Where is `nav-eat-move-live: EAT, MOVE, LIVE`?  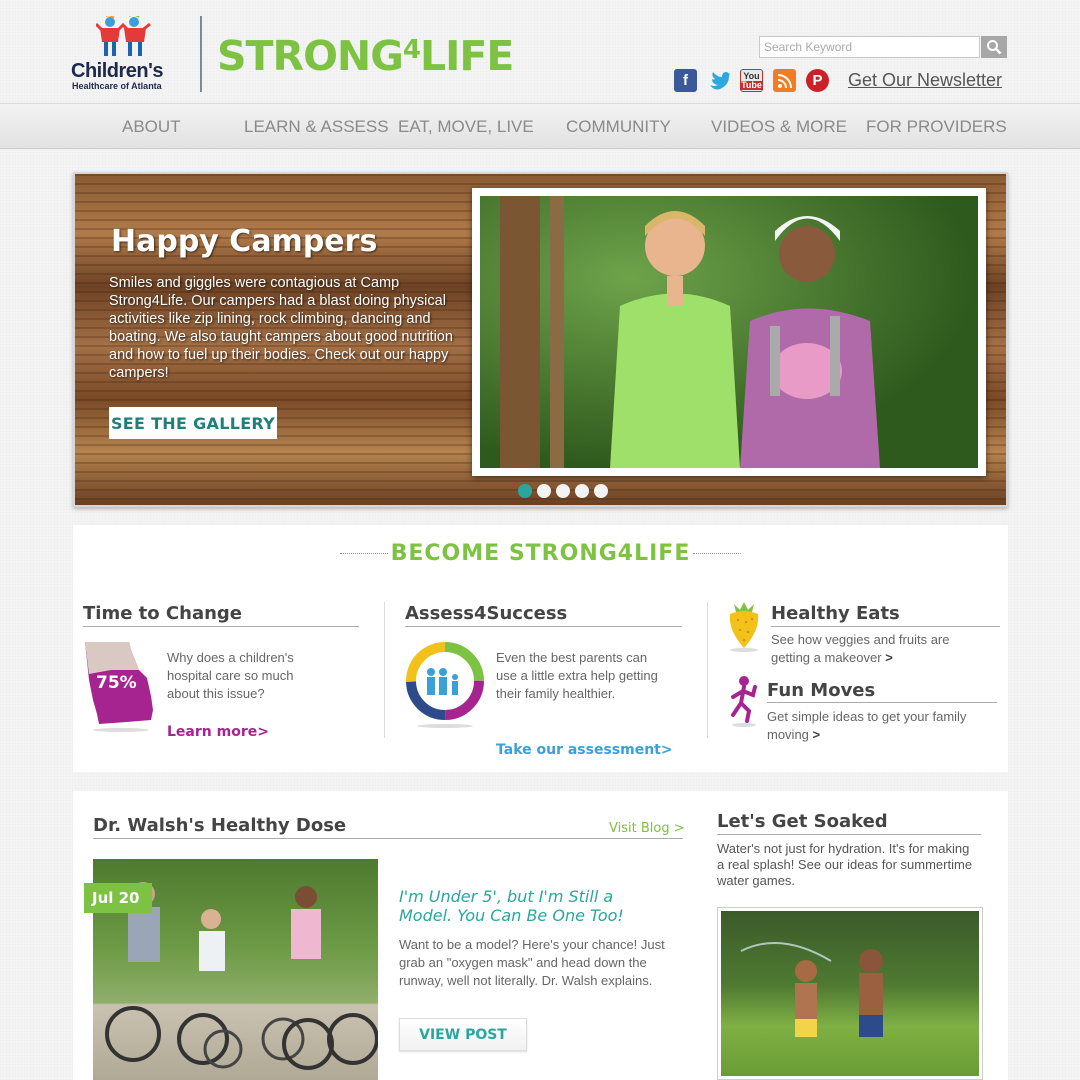
nav-eat-move-live: EAT, MOVE, LIVE is located at coordinates (466, 127).